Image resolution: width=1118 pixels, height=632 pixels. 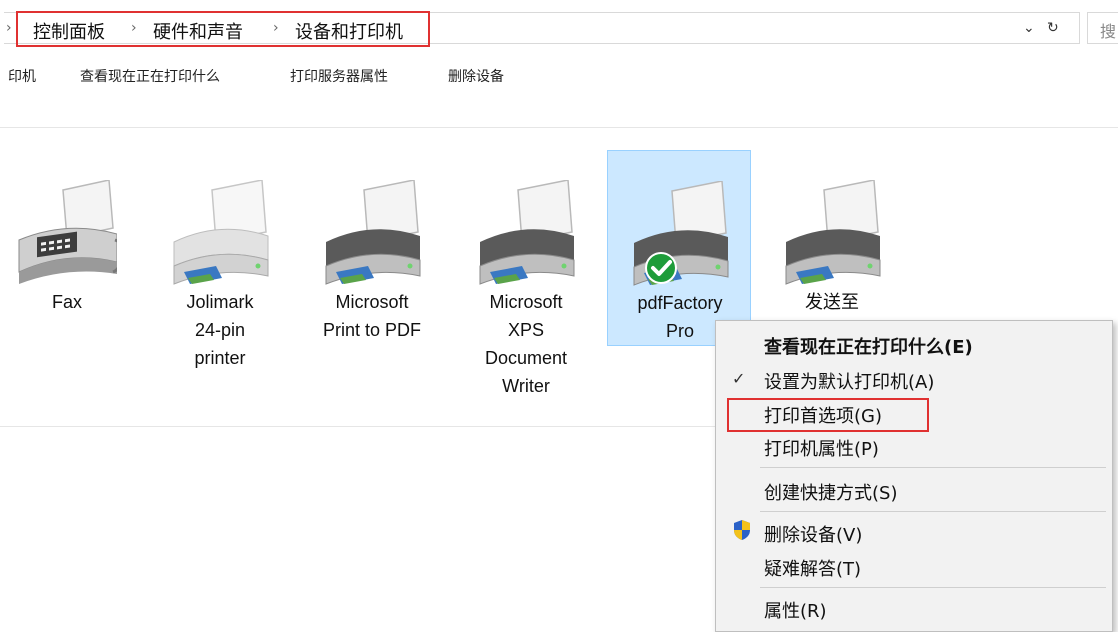 I want to click on device-label-line: printer, so click(x=220, y=358).